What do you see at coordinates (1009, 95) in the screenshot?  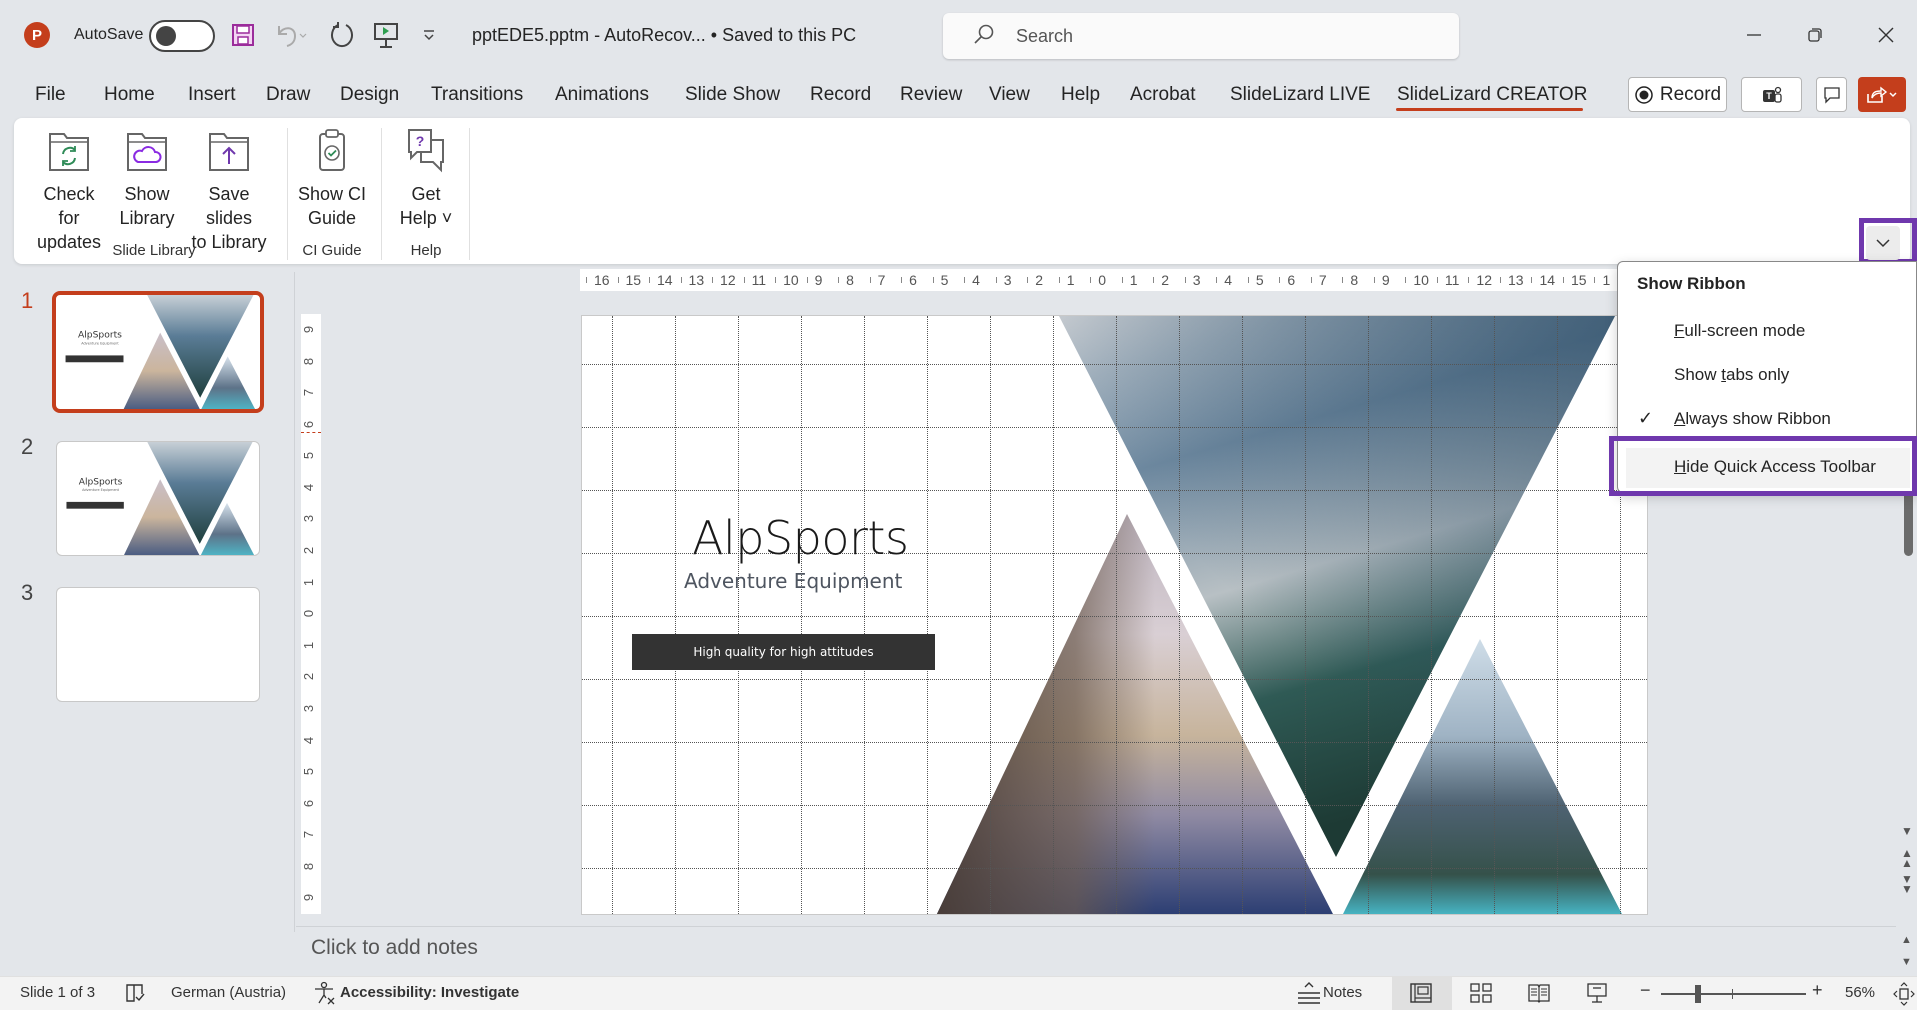 I see `tab-view: View` at bounding box center [1009, 95].